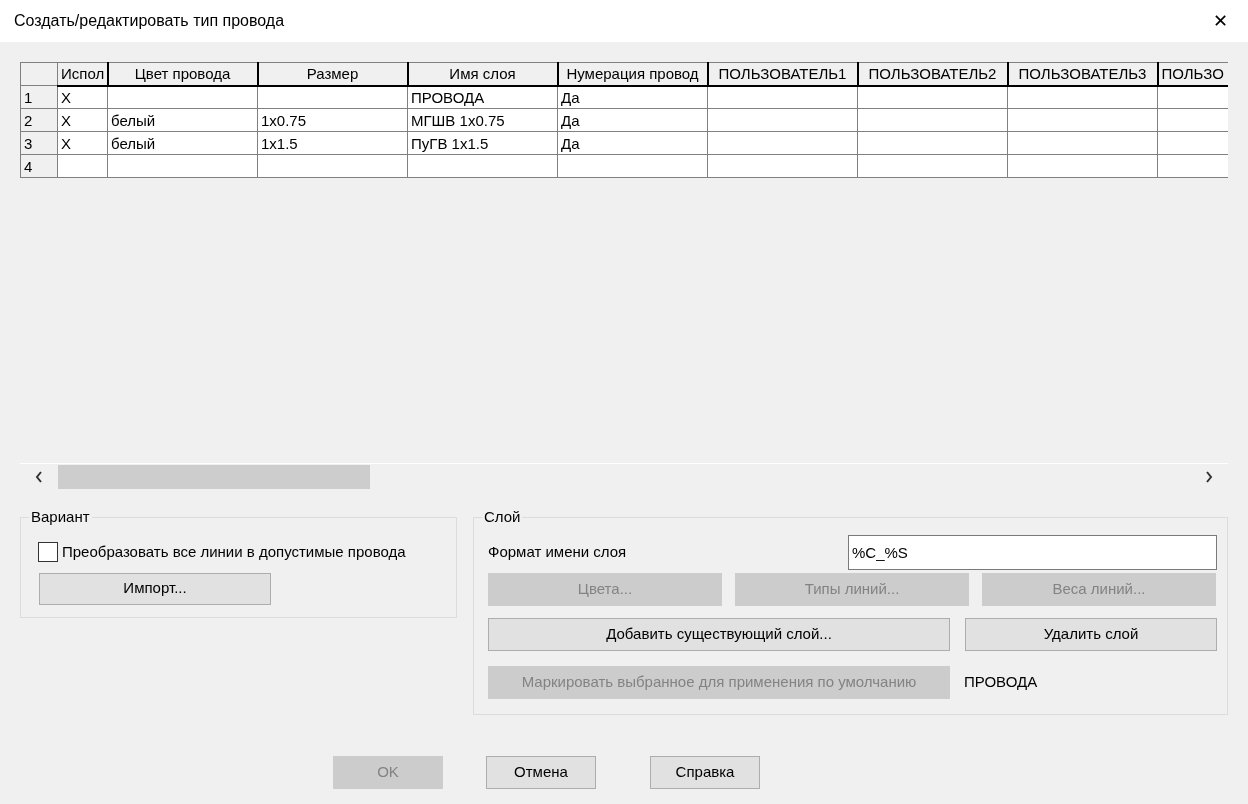 The image size is (1248, 804). What do you see at coordinates (541, 772) in the screenshot?
I see `dialog-button: Отмена` at bounding box center [541, 772].